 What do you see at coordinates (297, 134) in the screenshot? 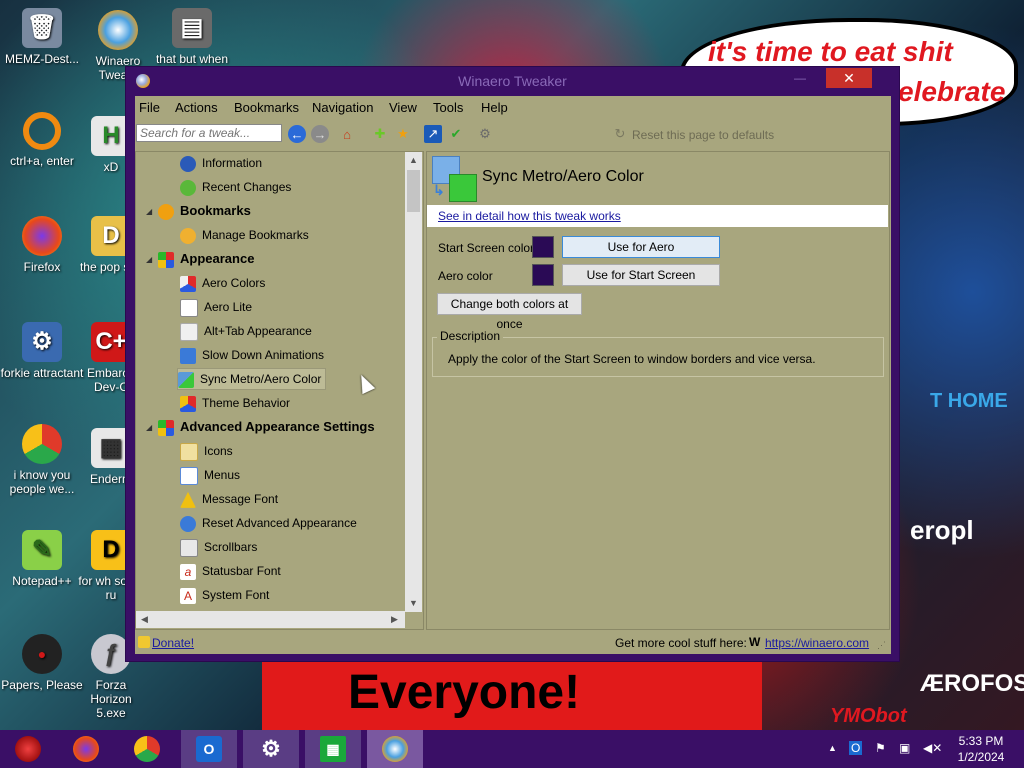
I see `back-icon: ←` at bounding box center [297, 134].